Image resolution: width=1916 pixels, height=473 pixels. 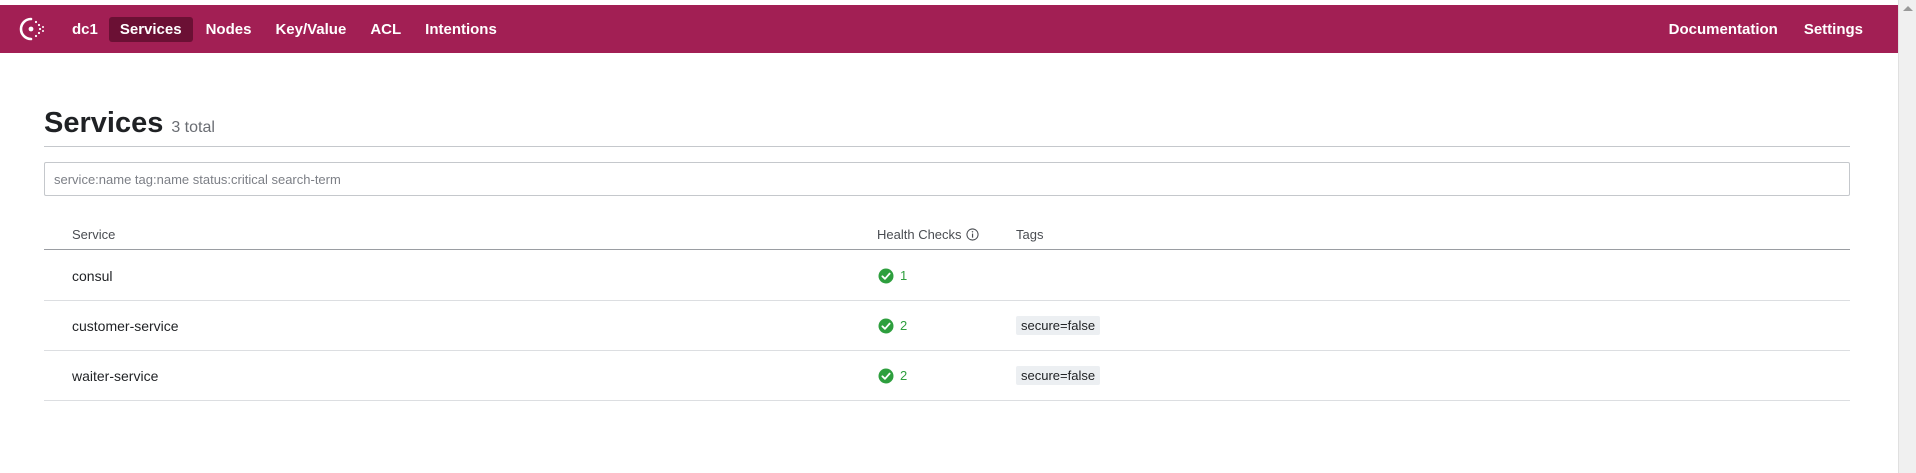 I want to click on nav-services: Services, so click(x=150, y=29).